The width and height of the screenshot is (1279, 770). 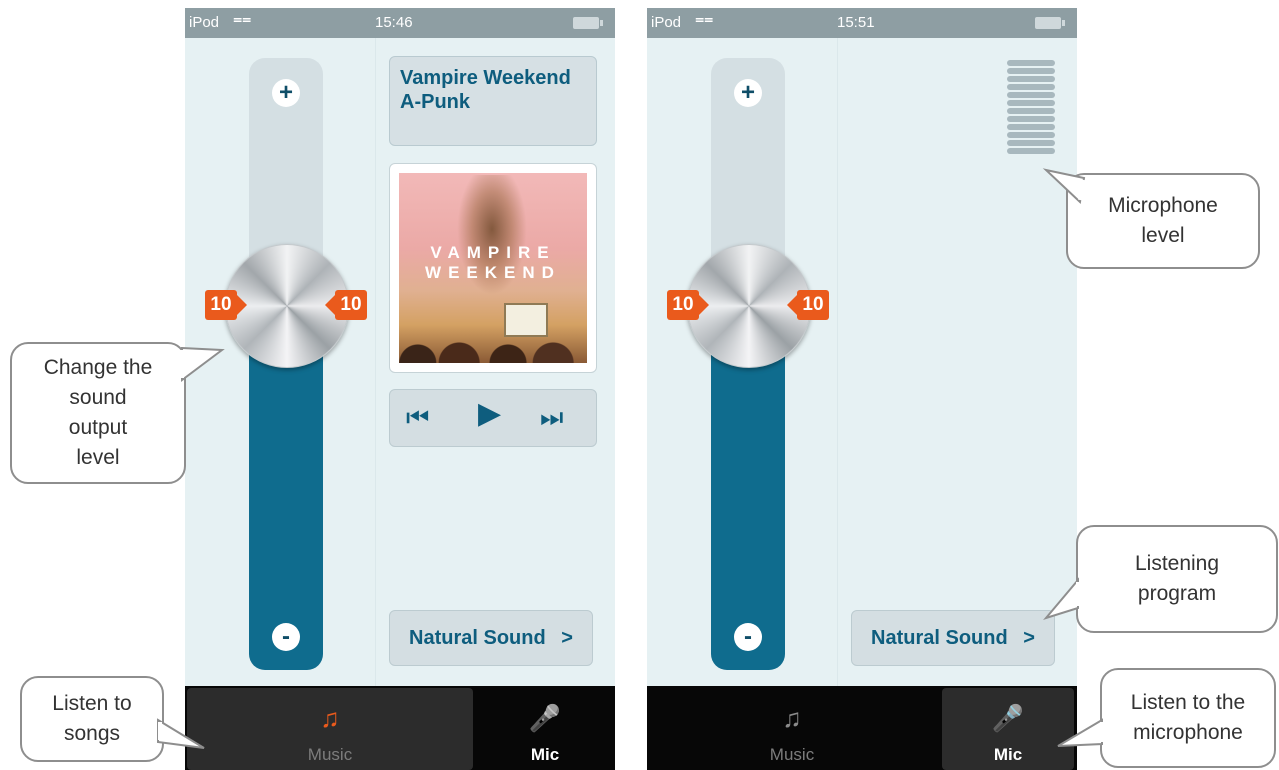 I want to click on previous-track-button: ⏮, so click(x=417, y=417).